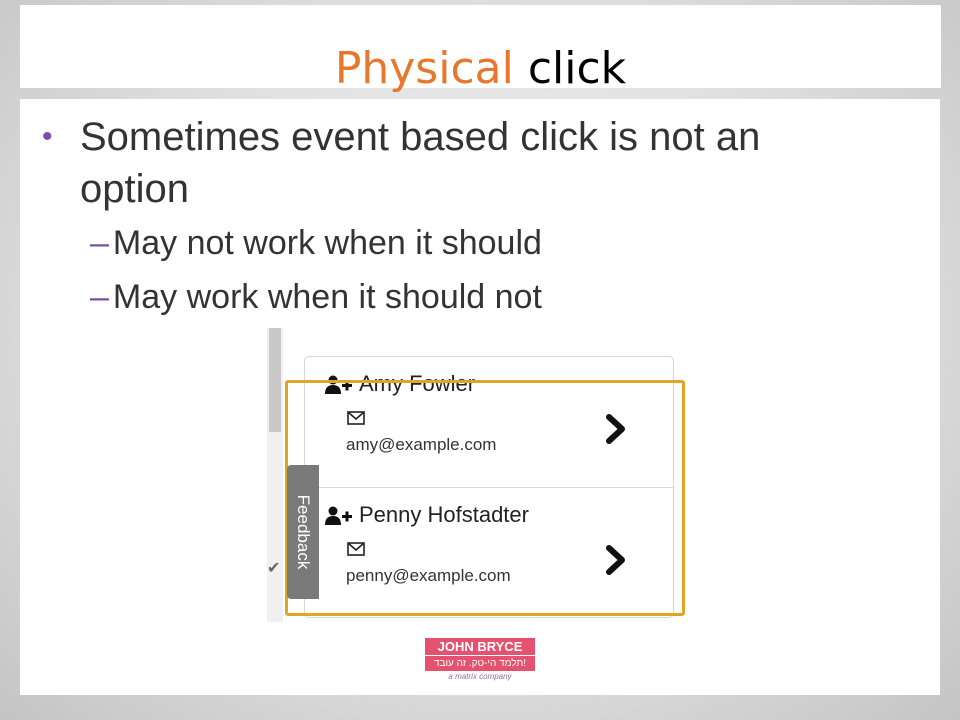  I want to click on feedback-label: Feedback, so click(303, 532).